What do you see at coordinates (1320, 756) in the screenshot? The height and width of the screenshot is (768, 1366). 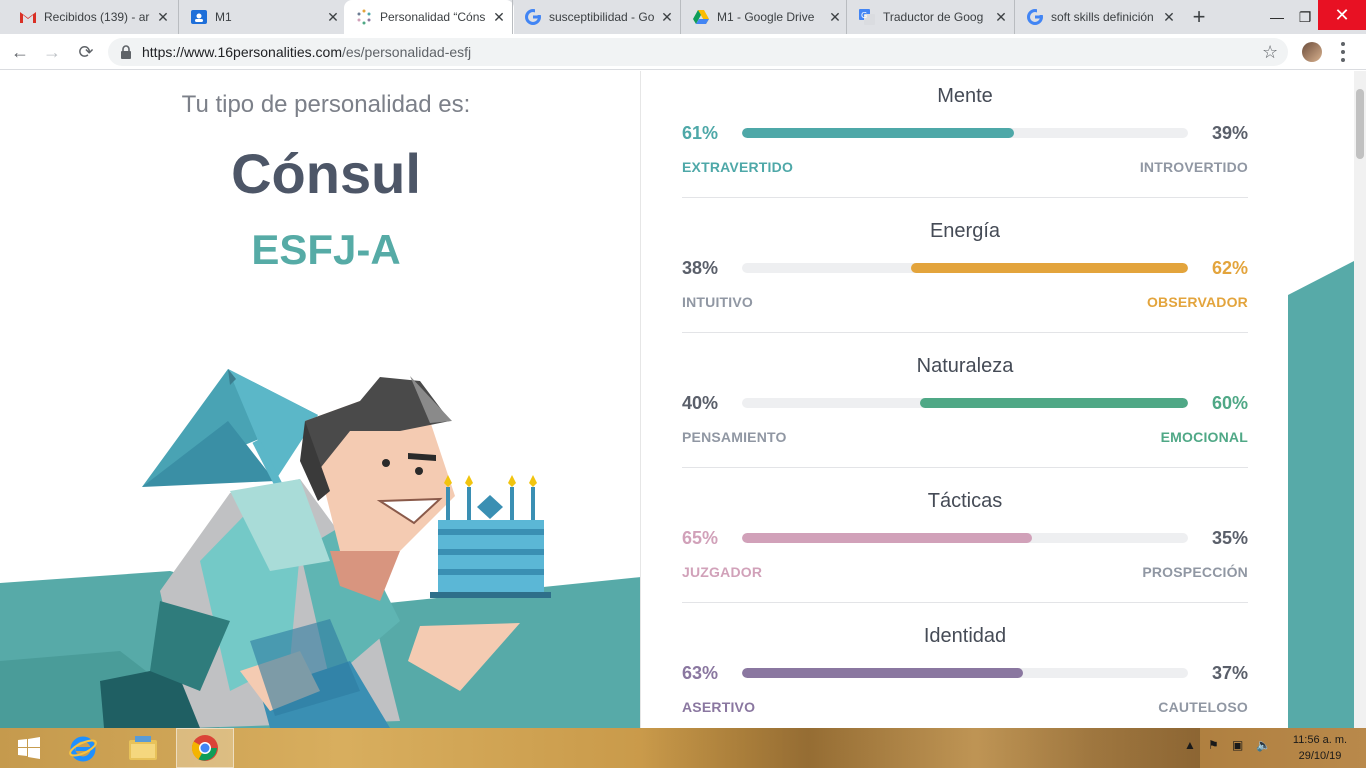 I see `clock-date: 29/10/19` at bounding box center [1320, 756].